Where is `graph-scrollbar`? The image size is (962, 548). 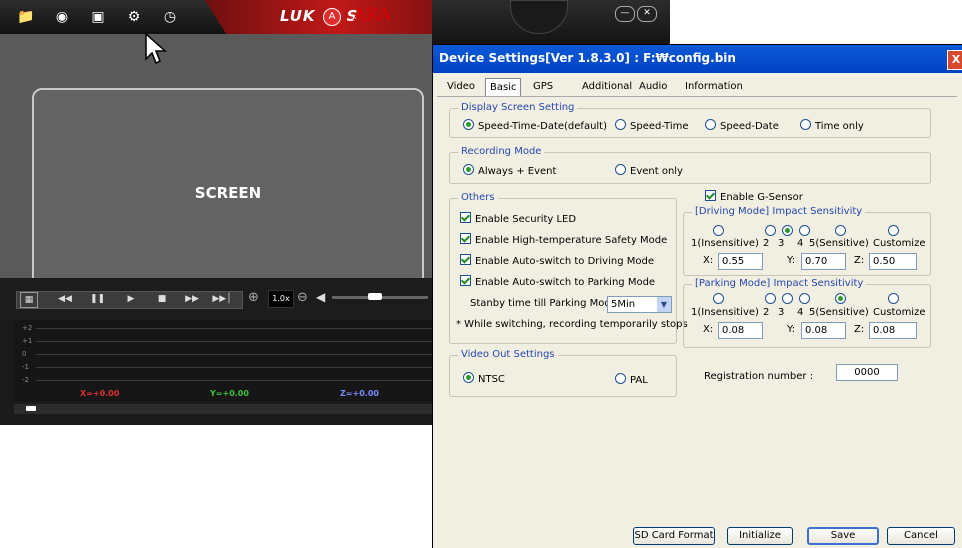
graph-scrollbar is located at coordinates (223, 409).